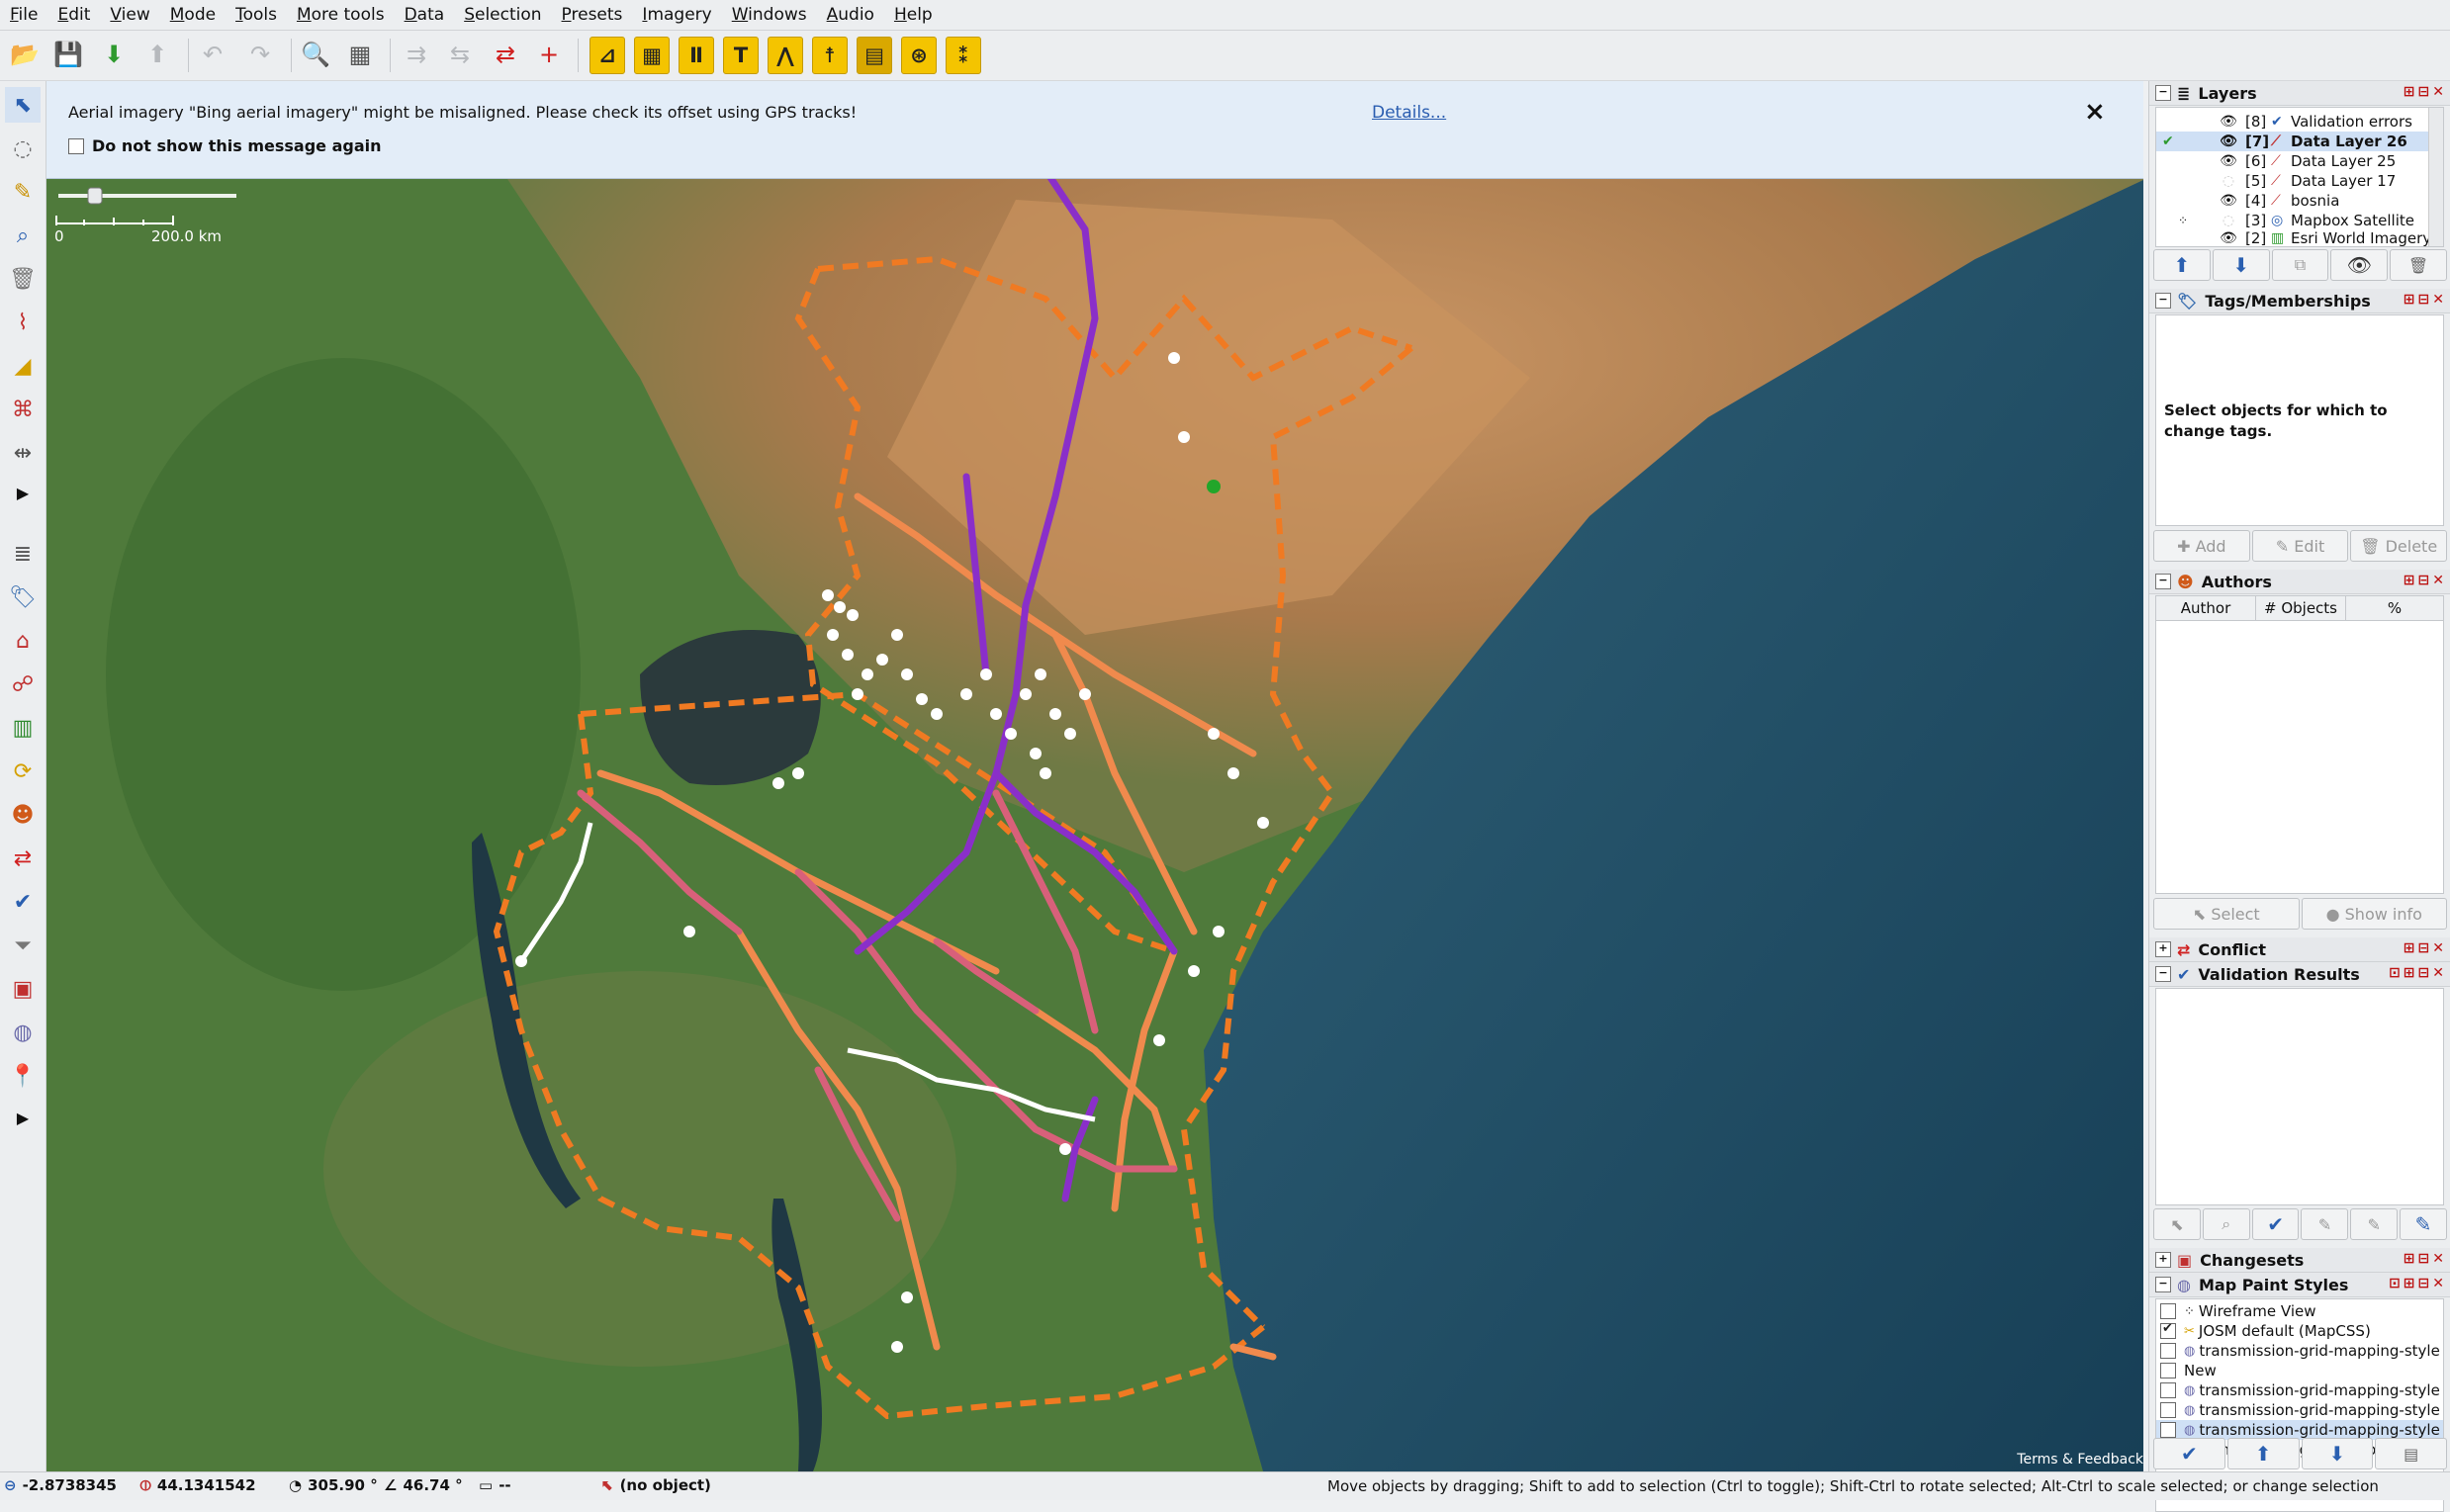  Describe the element at coordinates (23, 772) in the screenshot. I see `history-icon: ⟳` at that location.